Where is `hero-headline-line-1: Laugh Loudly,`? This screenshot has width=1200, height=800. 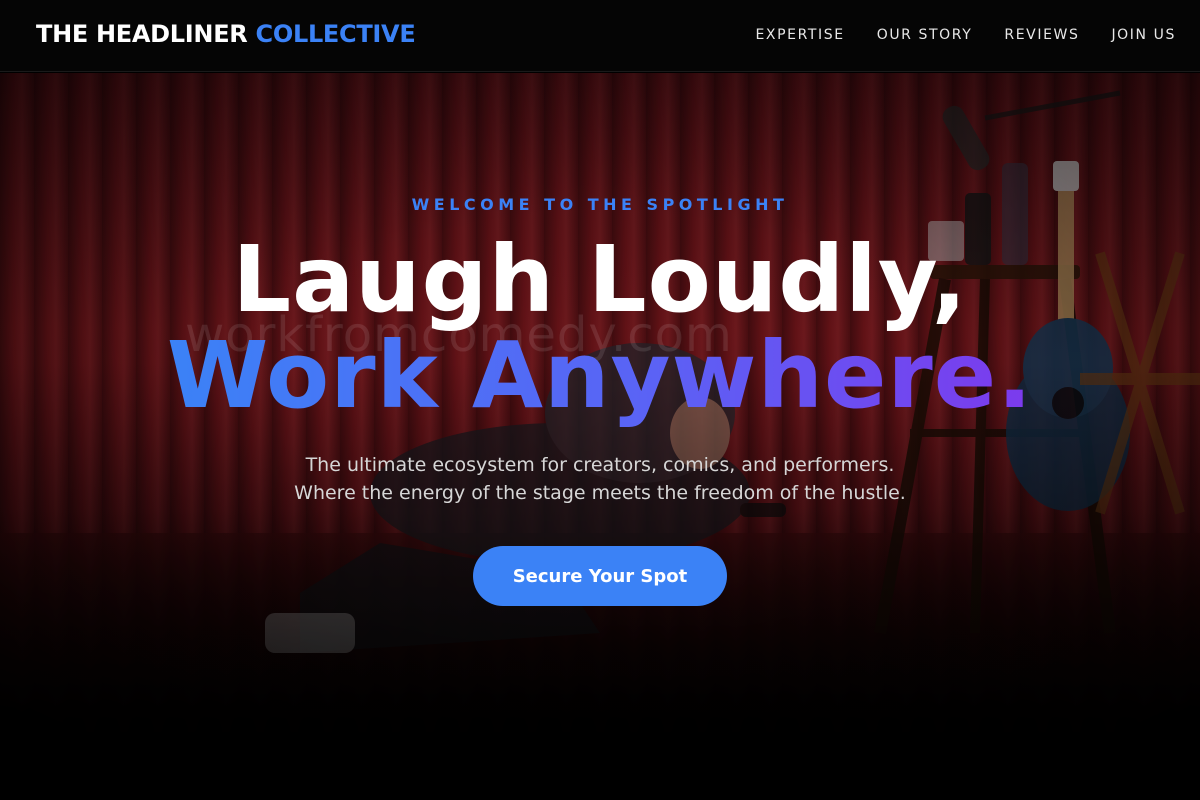 hero-headline-line-1: Laugh Loudly, is located at coordinates (600, 279).